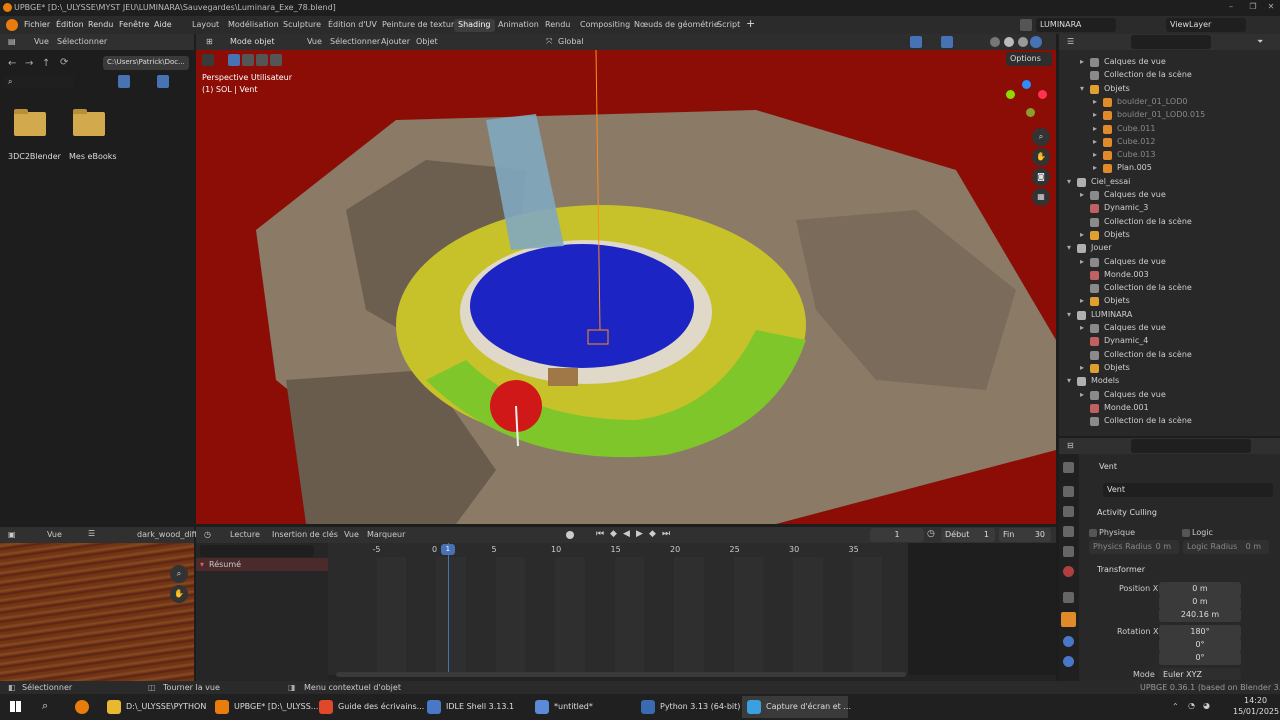  Describe the element at coordinates (621, 674) in the screenshot. I see `timeline-scrollbar` at that location.